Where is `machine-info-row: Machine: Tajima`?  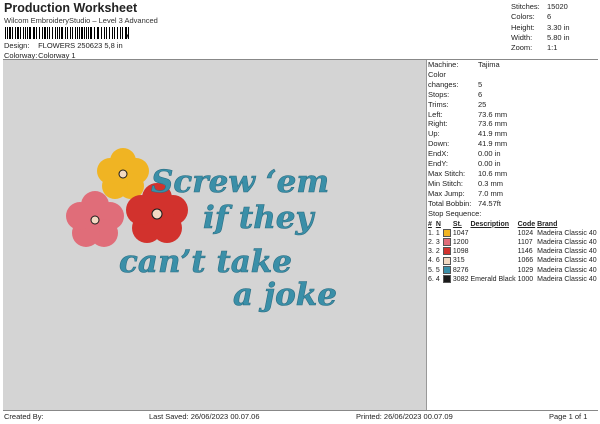 machine-info-row: Machine: Tajima is located at coordinates (464, 64).